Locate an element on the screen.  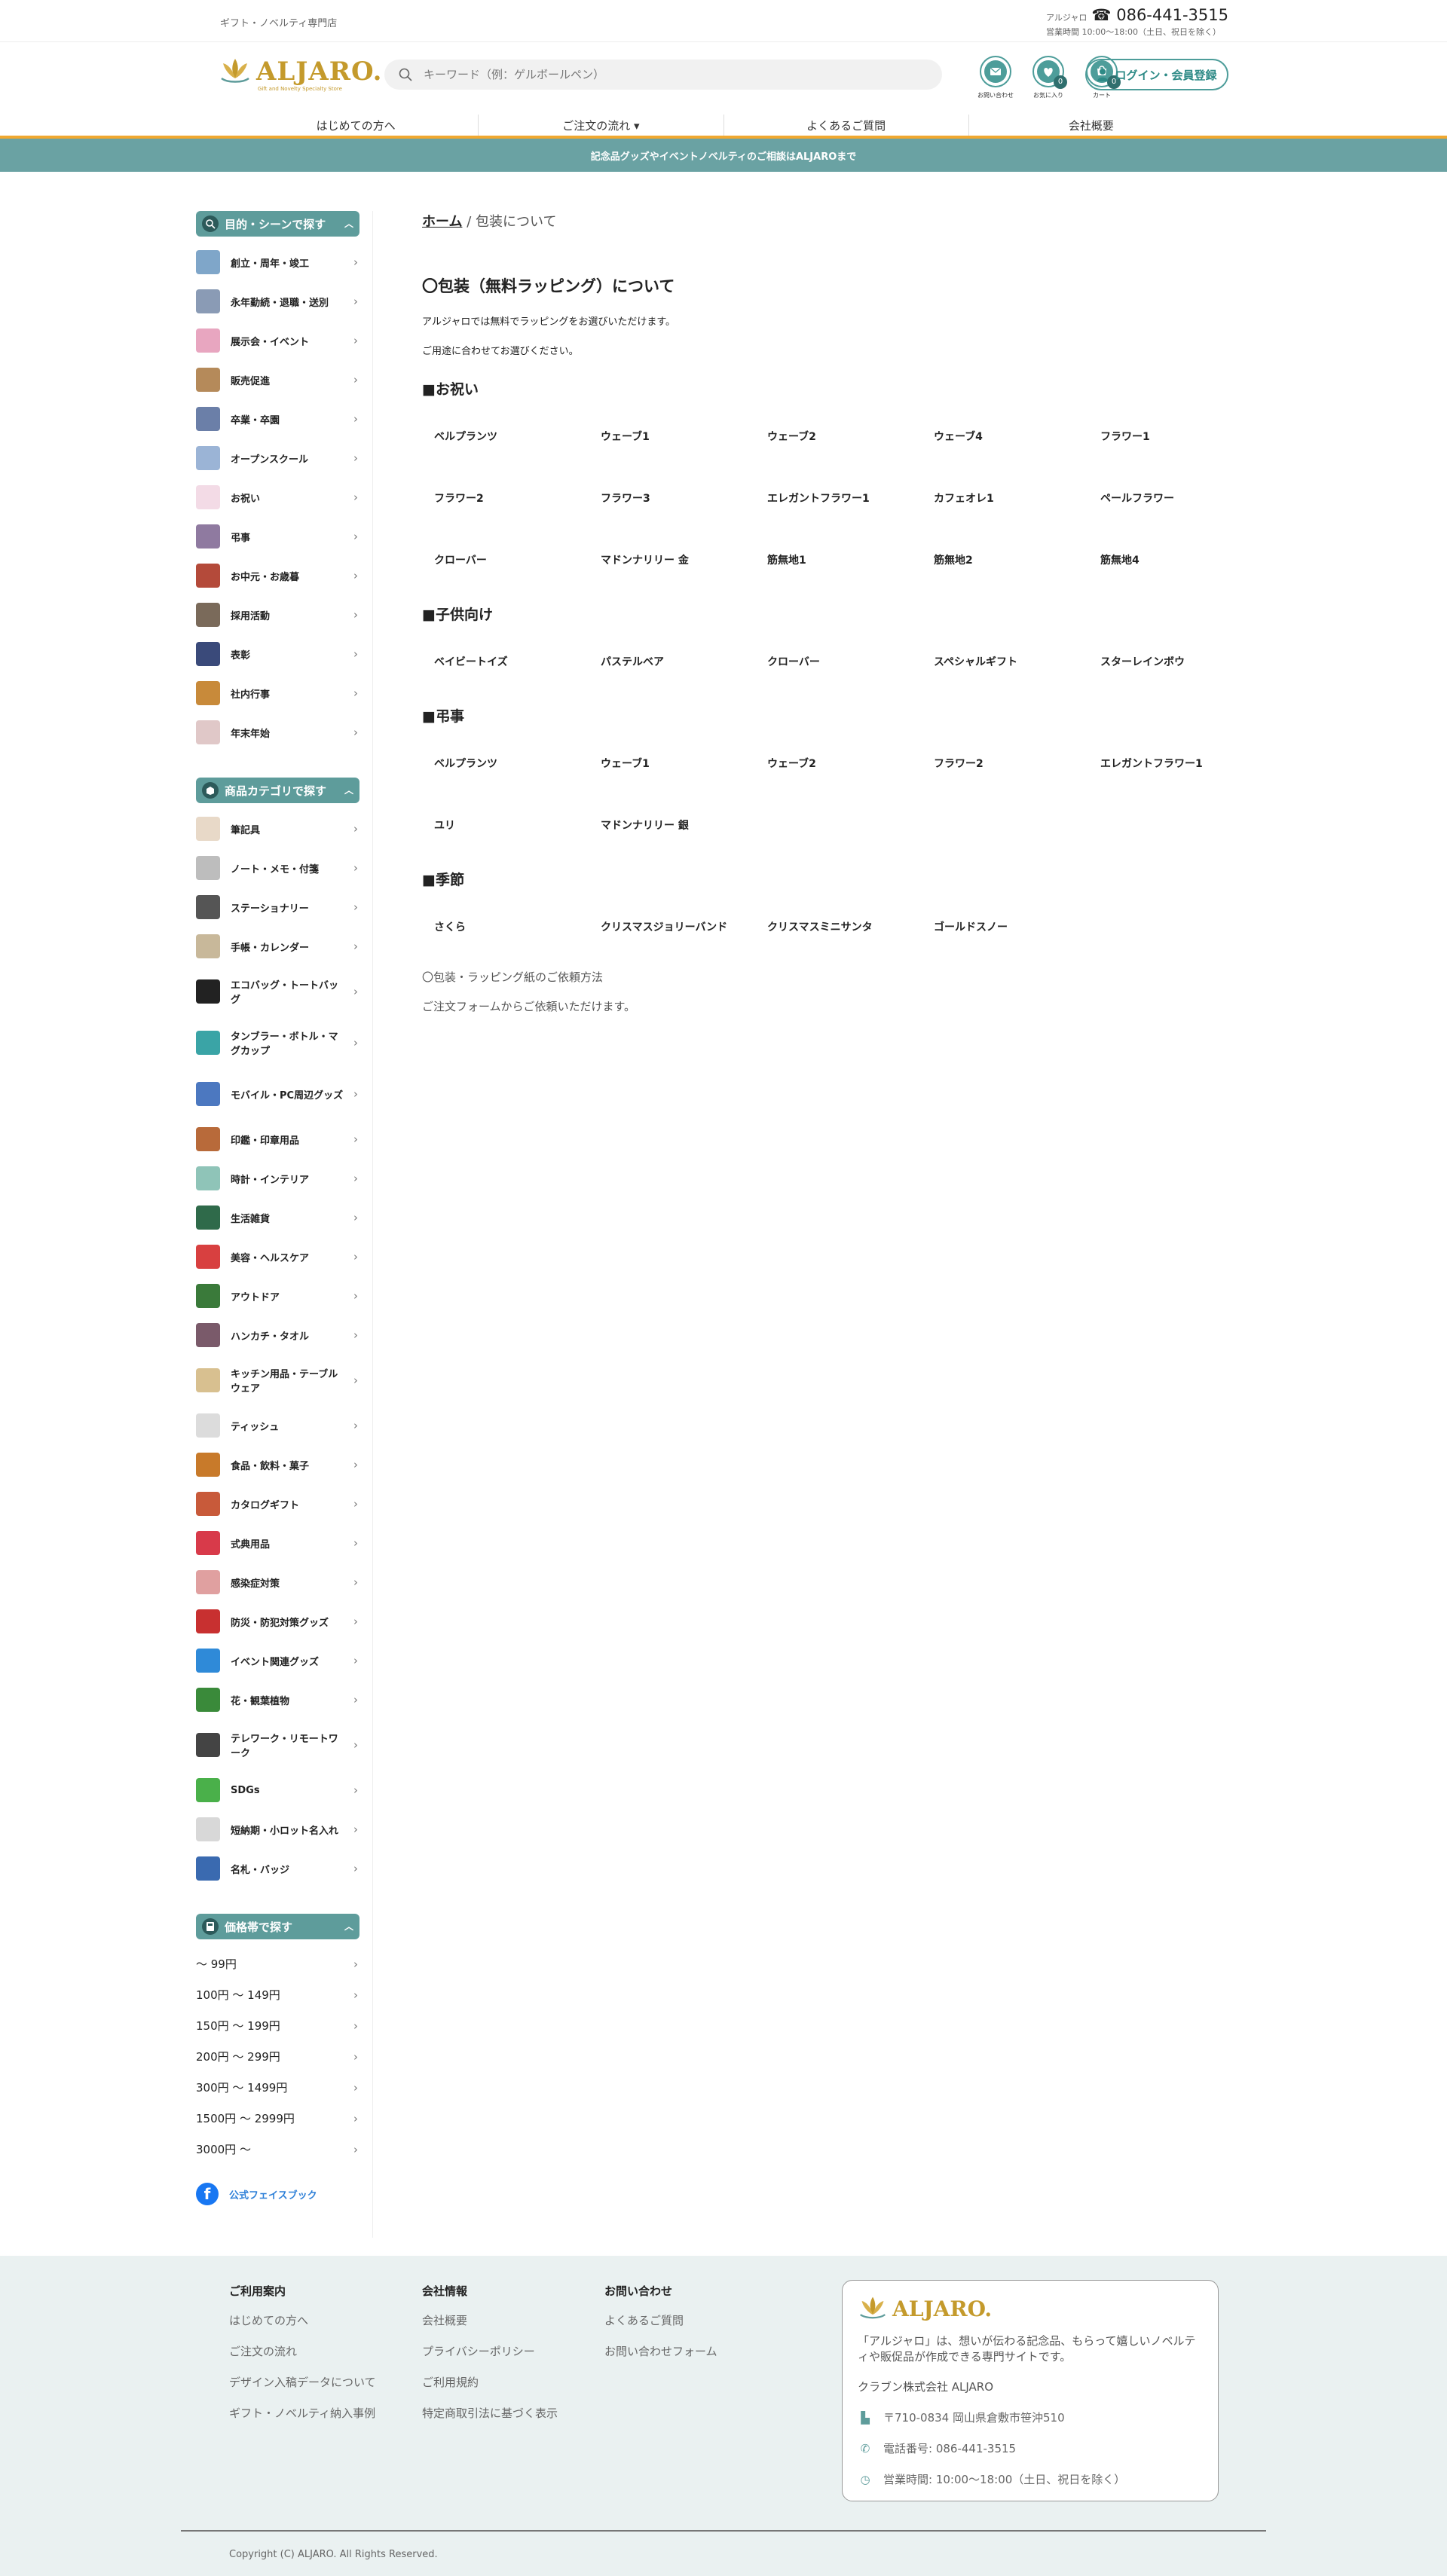
sidebar-category-item: 手帳・カレンダー › is located at coordinates (277, 947).